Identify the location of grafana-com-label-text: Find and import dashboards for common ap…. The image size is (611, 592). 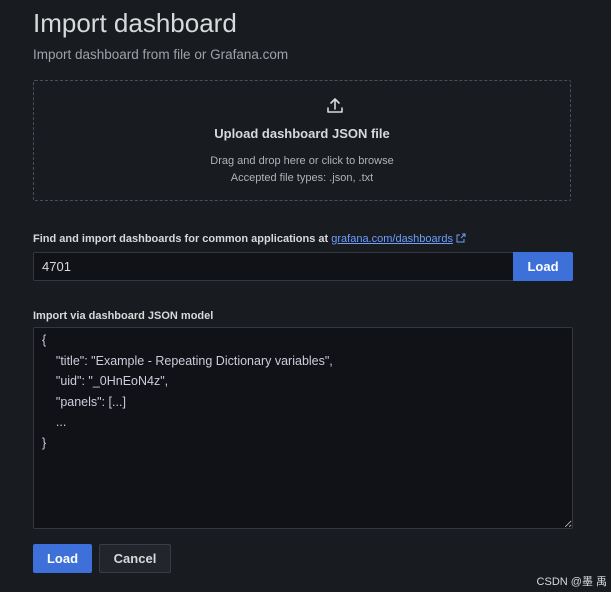
(182, 239).